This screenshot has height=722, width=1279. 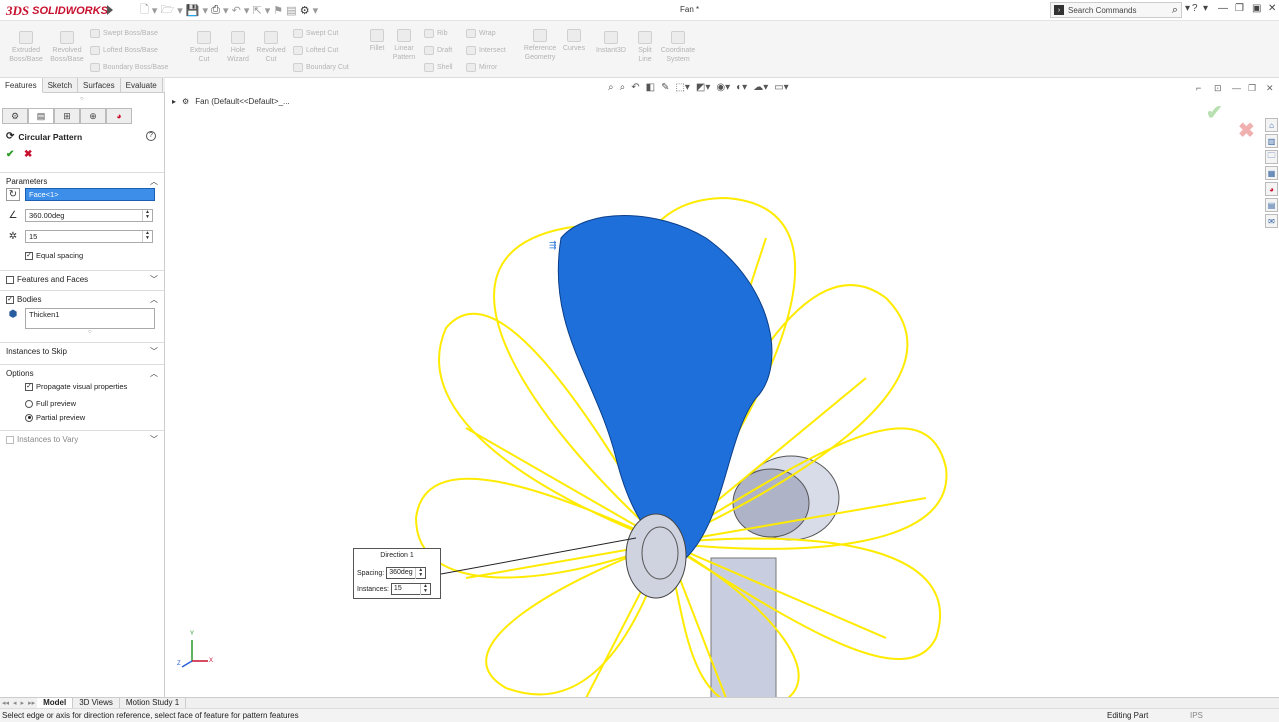 I want to click on cancel-icon: ✖, so click(x=28, y=154).